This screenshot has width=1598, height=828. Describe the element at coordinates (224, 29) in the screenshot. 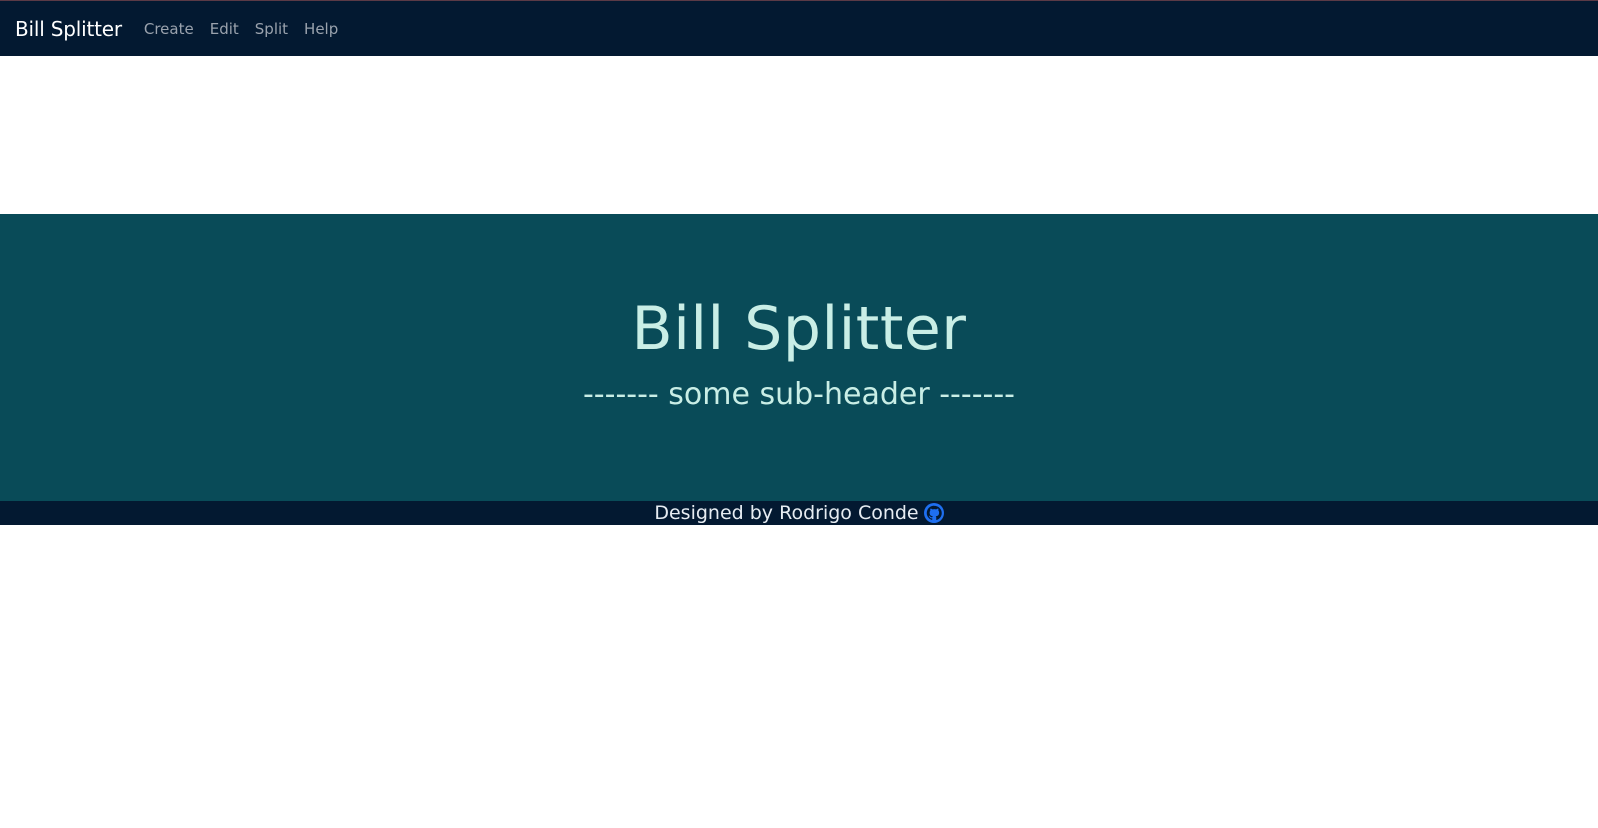

I see `nav-link-edit: Edit` at that location.